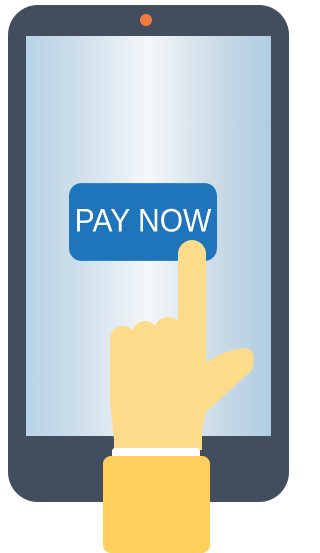 The image size is (320, 553). Describe the element at coordinates (146, 20) in the screenshot. I see `camera-dot-icon` at that location.